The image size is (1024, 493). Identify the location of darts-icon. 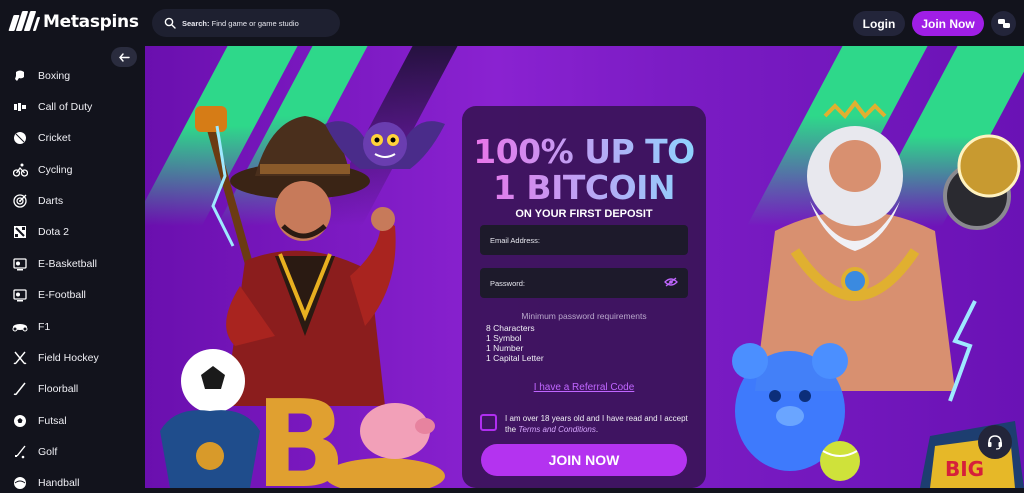
(20, 201).